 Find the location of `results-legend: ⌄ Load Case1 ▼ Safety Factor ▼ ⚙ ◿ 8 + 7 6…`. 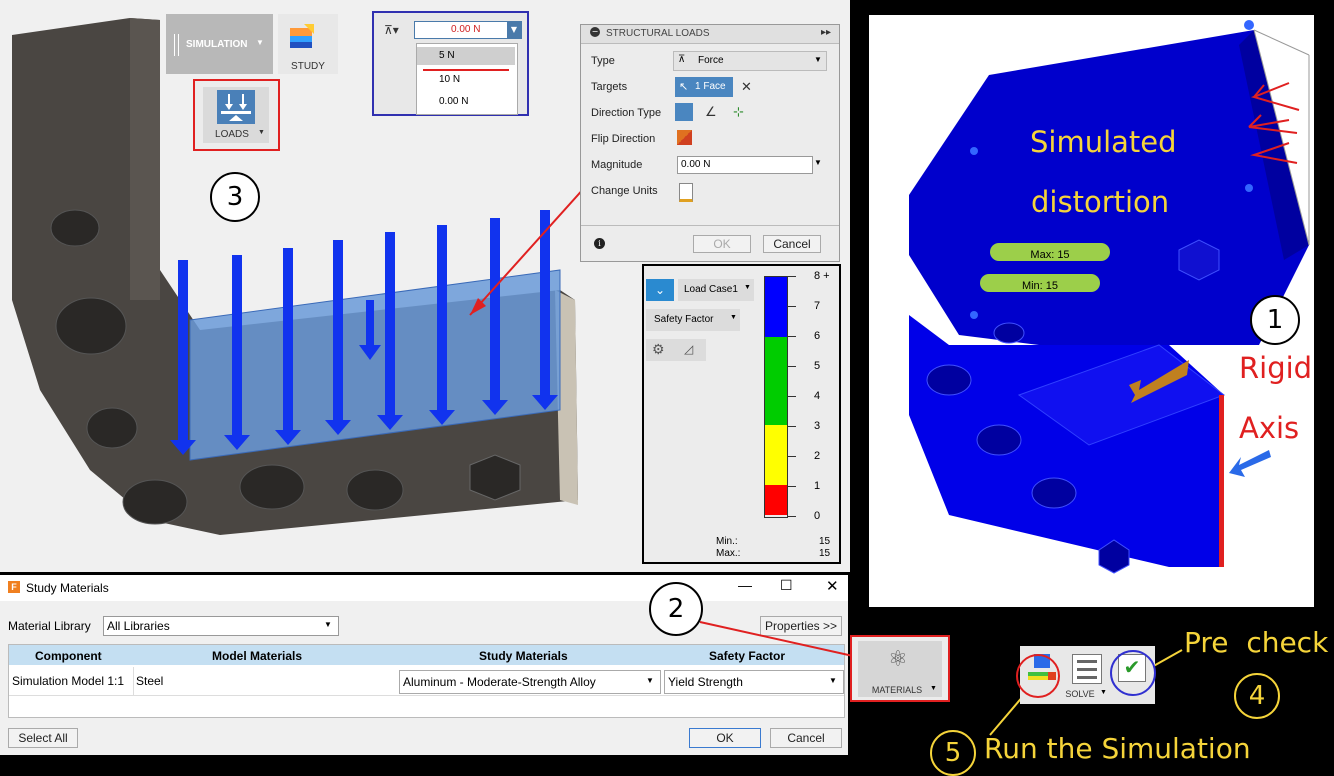

results-legend: ⌄ Load Case1 ▼ Safety Factor ▼ ⚙ ◿ 8 + 7 6… is located at coordinates (741, 414).